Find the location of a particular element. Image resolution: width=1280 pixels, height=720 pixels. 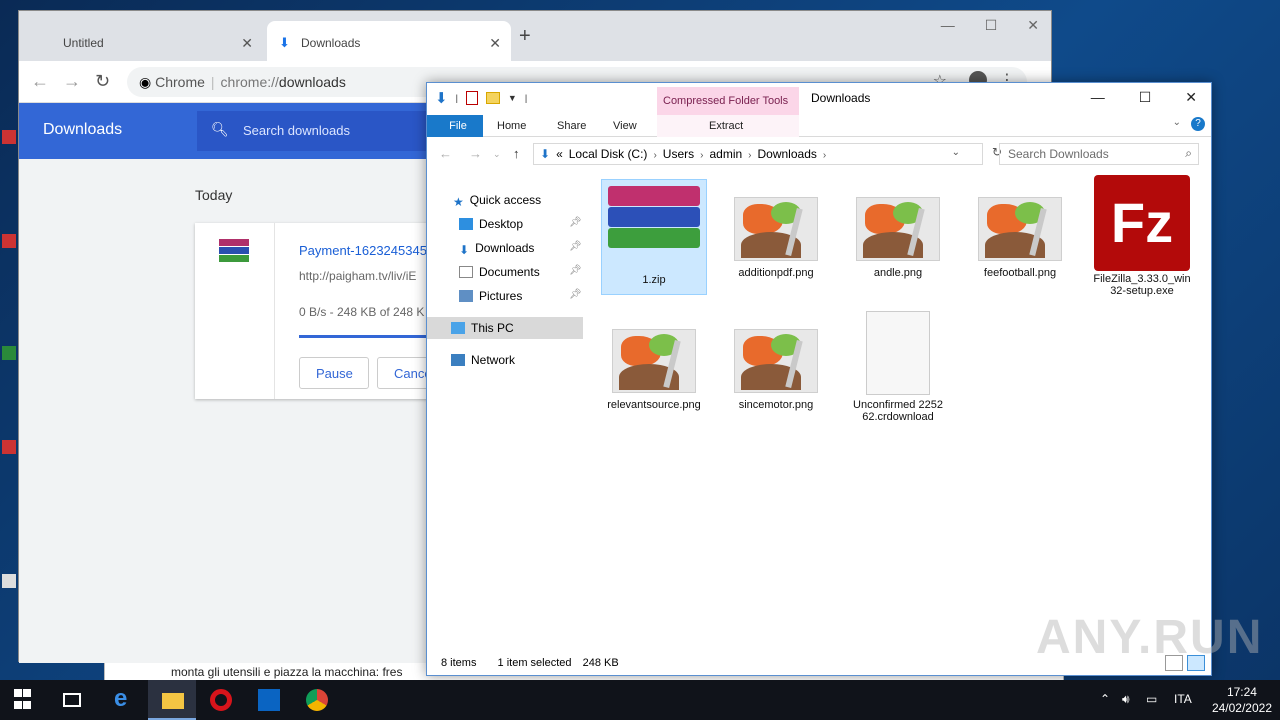

paint-image-icon is located at coordinates (898, 229).